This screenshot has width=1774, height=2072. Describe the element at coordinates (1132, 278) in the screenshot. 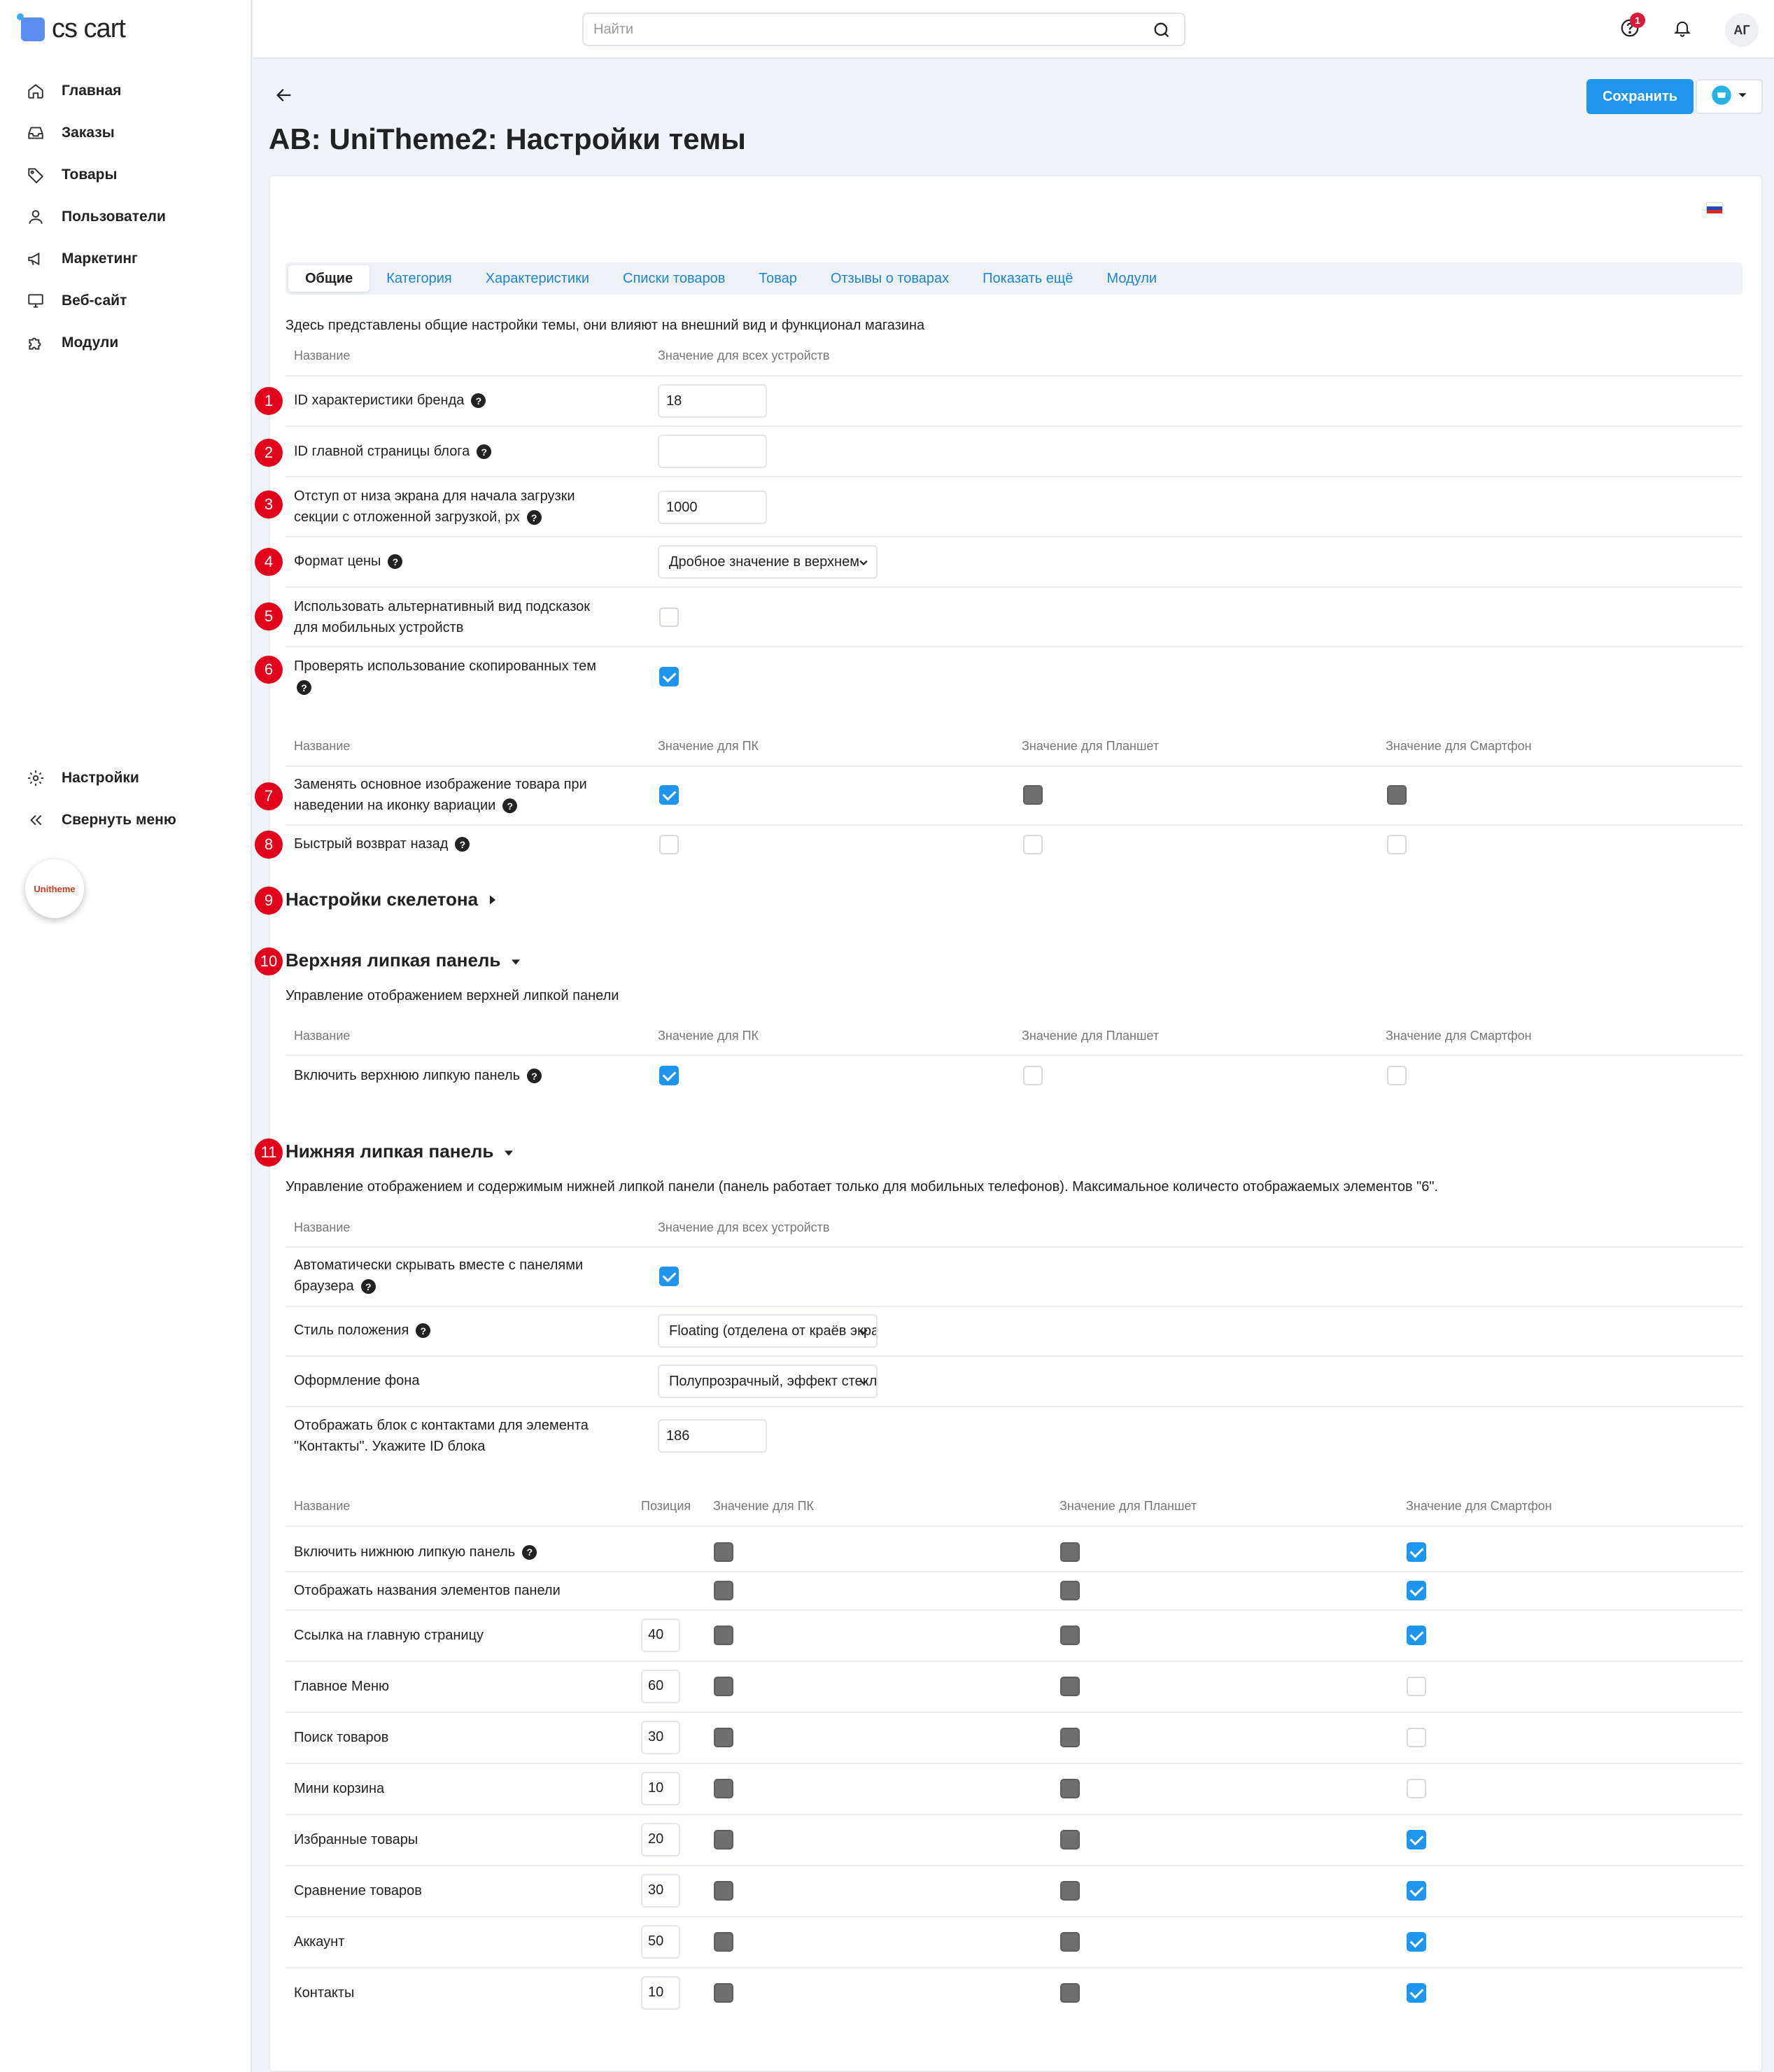

I see `tab-addons: Модули` at that location.